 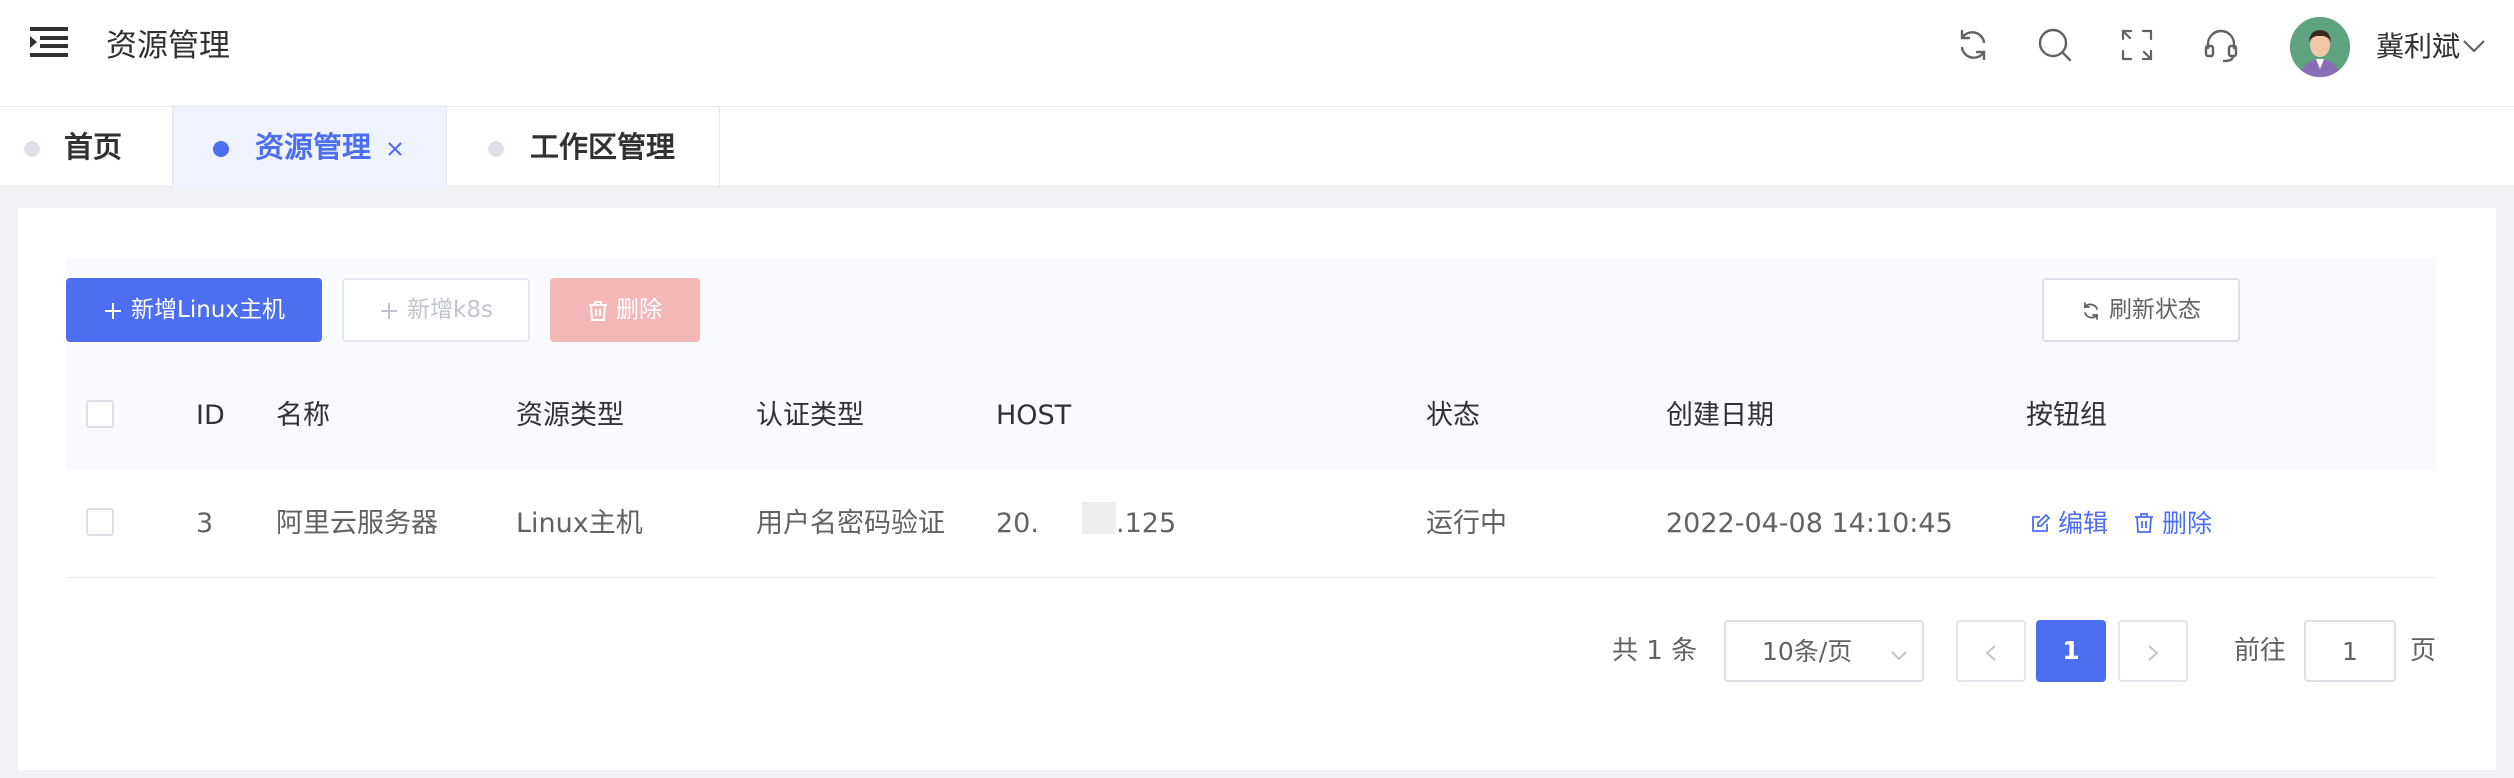 I want to click on user-name: 冀利斌, so click(x=2418, y=47).